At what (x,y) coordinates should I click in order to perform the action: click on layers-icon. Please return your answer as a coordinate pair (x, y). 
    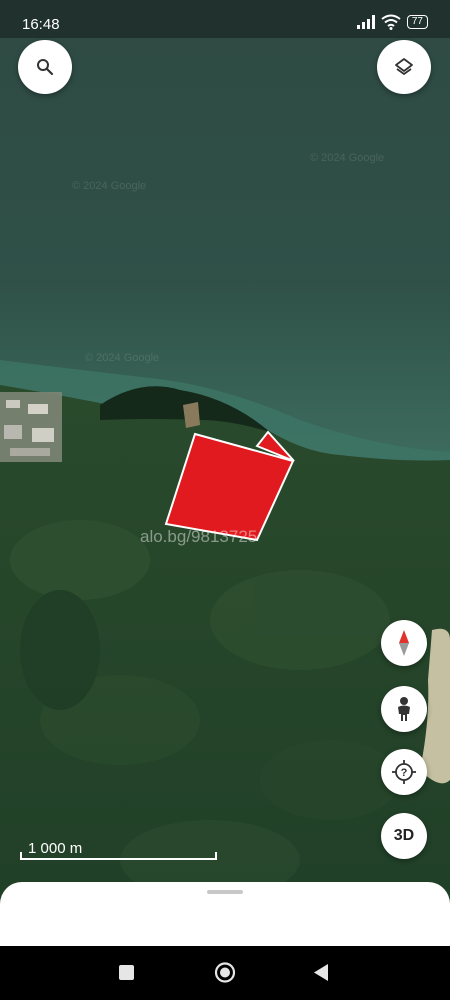
    Looking at the image, I should click on (404, 66).